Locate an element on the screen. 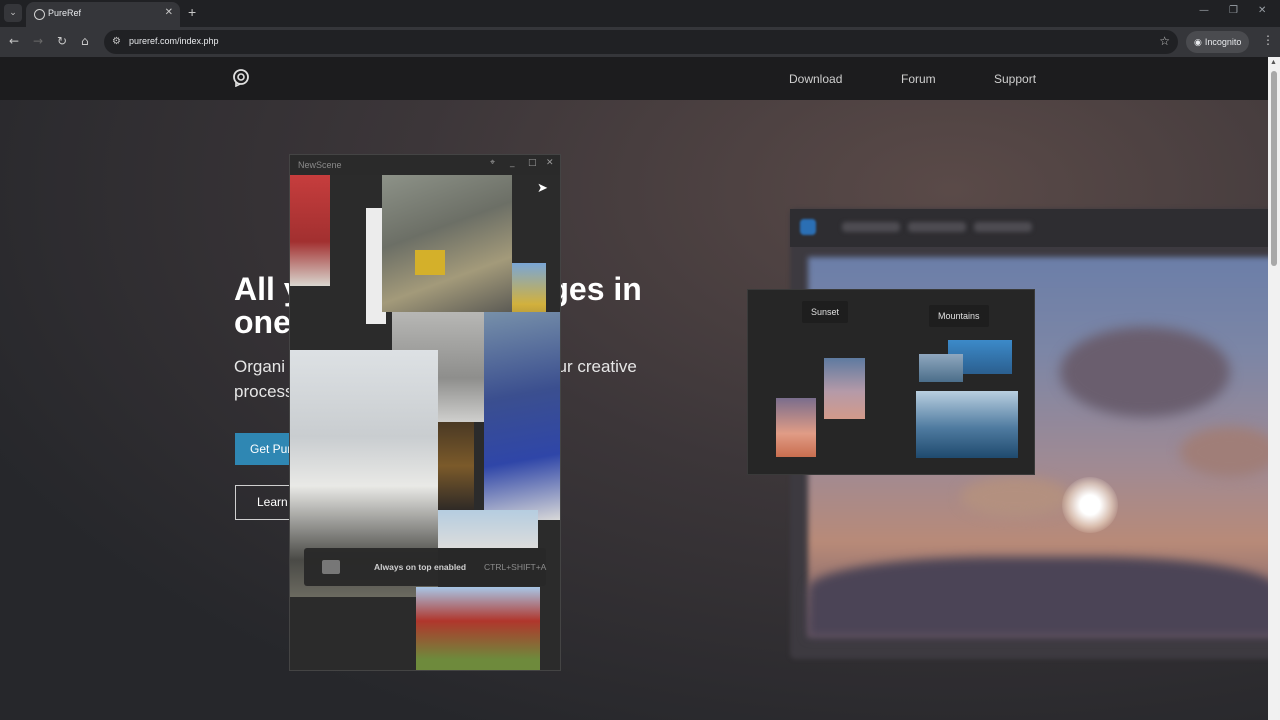 The width and height of the screenshot is (1280, 720). excavator-detail is located at coordinates (430, 262).